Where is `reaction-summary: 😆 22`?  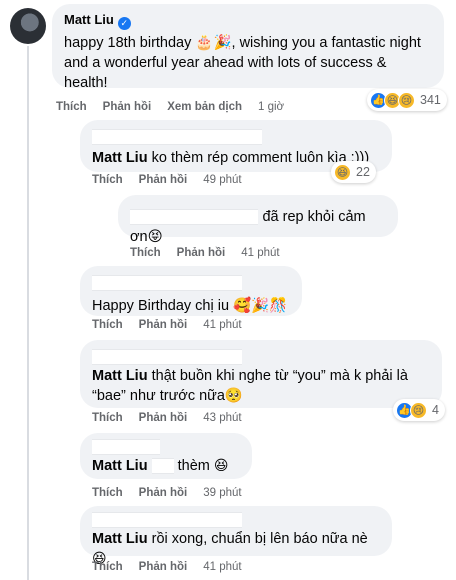
reaction-summary: 😆 22 is located at coordinates (353, 172).